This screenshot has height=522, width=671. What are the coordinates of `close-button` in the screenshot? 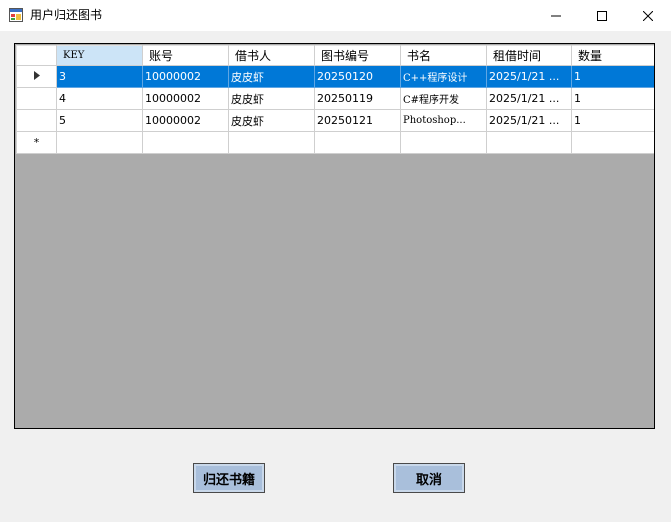 It's located at (648, 15).